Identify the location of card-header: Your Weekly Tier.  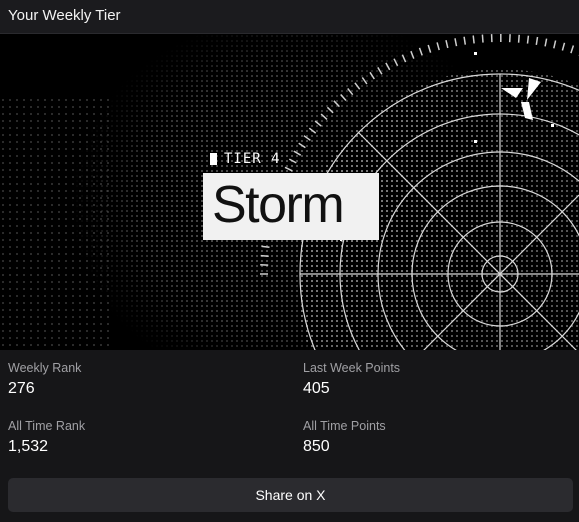
(289, 17).